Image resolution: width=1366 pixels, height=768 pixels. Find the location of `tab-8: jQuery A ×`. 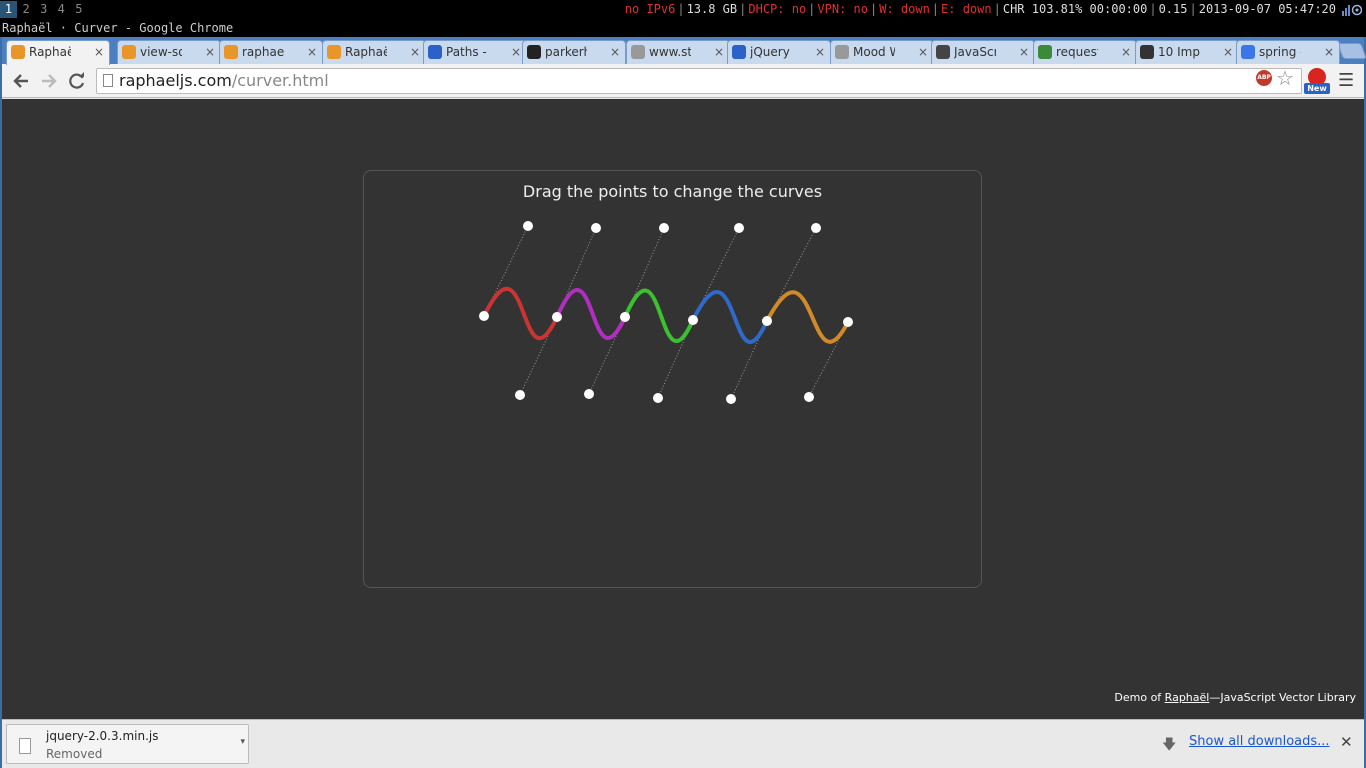

tab-8: jQuery A × is located at coordinates (779, 52).